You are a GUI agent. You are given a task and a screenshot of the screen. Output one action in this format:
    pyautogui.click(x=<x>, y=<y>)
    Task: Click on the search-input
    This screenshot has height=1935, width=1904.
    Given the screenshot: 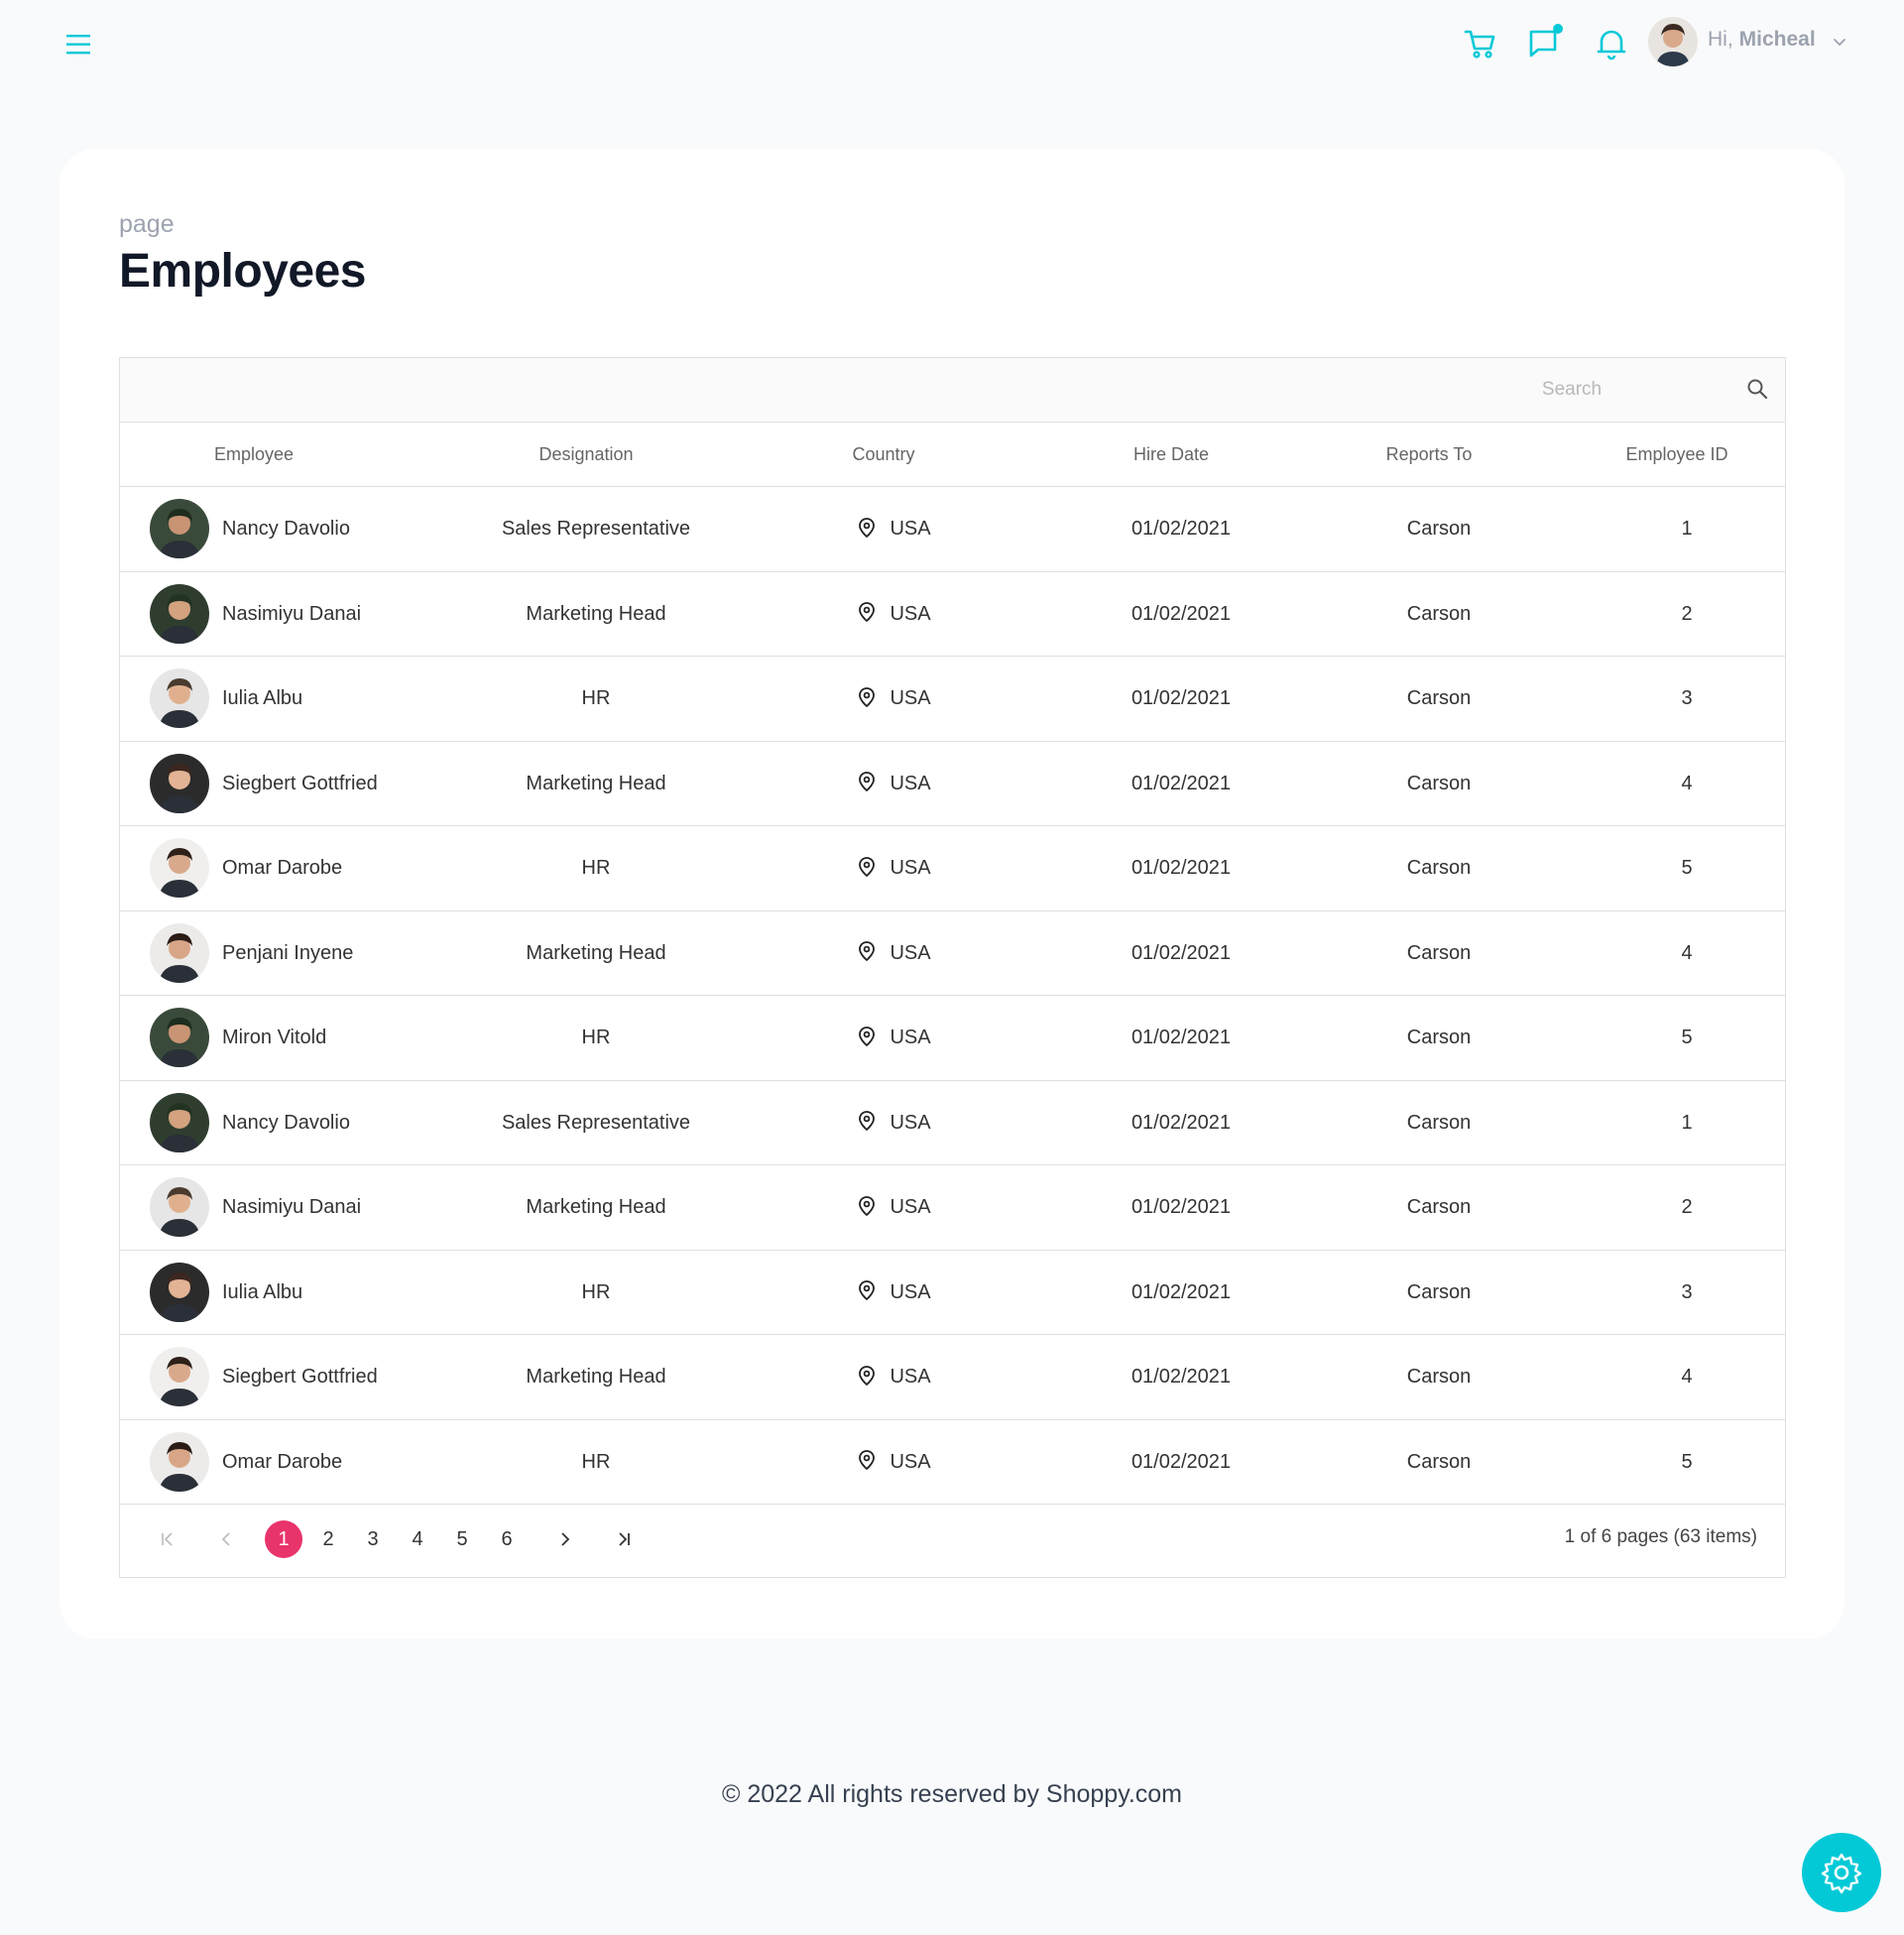 What is the action you would take?
    pyautogui.click(x=1571, y=390)
    